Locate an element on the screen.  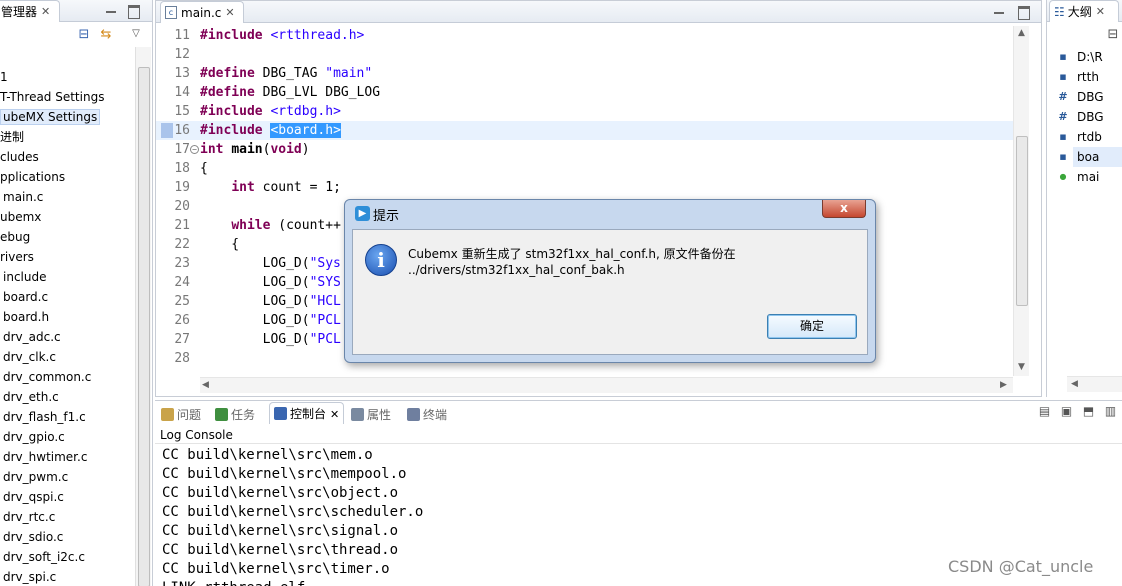
tab-label: 大纲 is located at coordinates (1079, 12).